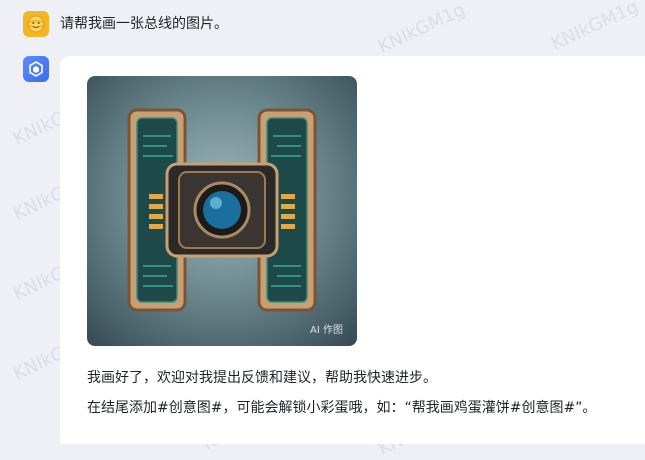 Image resolution: width=645 pixels, height=460 pixels. I want to click on bot-reply-text: 我画好了，欢迎对我提出反馈和建议，帮助我快速进步。, so click(262, 378).